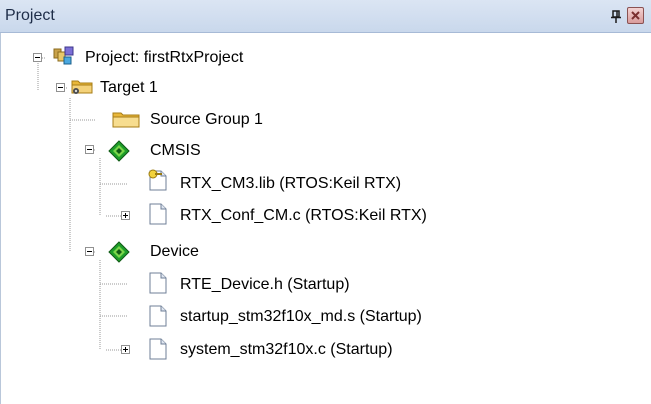  What do you see at coordinates (89, 251) in the screenshot?
I see `device-collapse-toggle` at bounding box center [89, 251].